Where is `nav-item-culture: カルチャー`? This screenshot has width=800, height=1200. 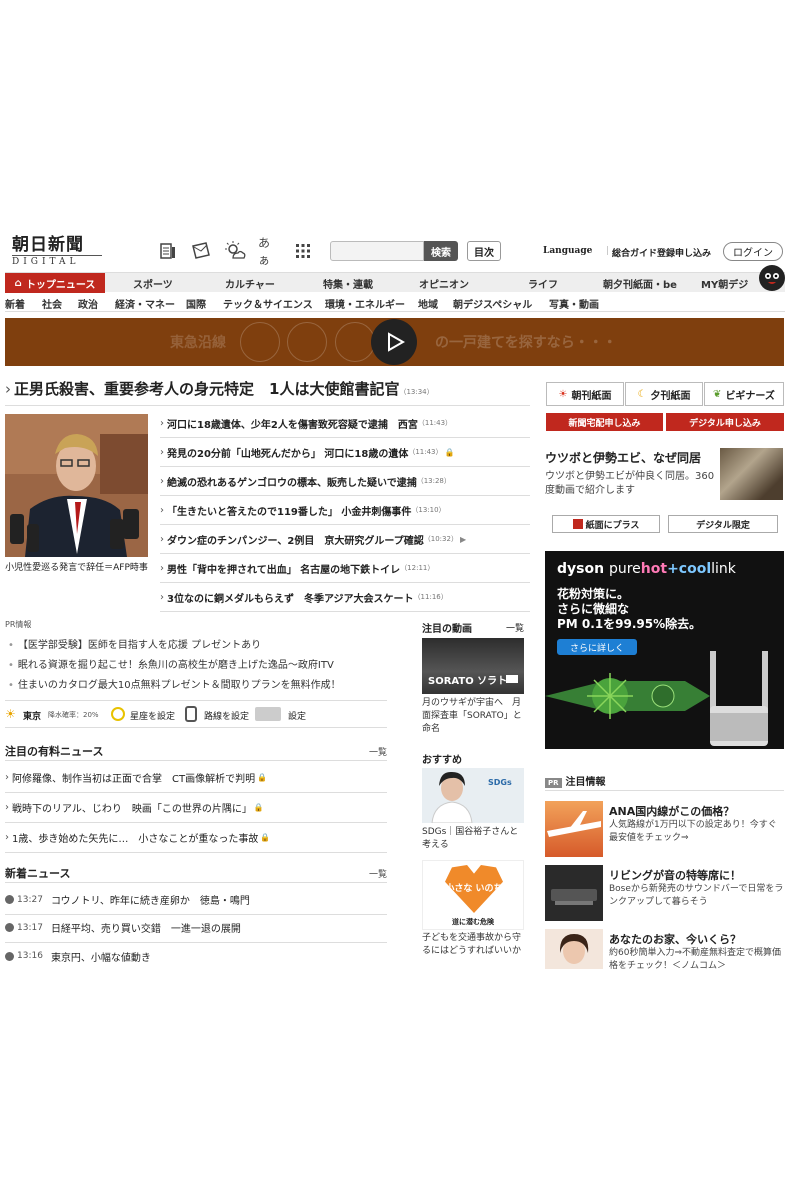
nav-item-culture: カルチャー is located at coordinates (250, 283).